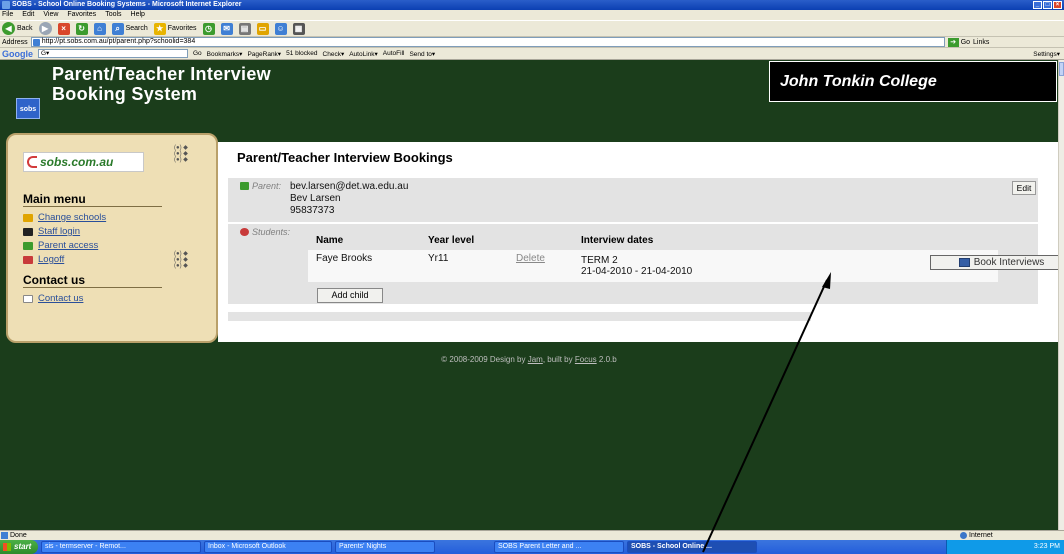 This screenshot has height=554, width=1064. Describe the element at coordinates (17, 29) in the screenshot. I see `back-button: ◀ Back` at that location.